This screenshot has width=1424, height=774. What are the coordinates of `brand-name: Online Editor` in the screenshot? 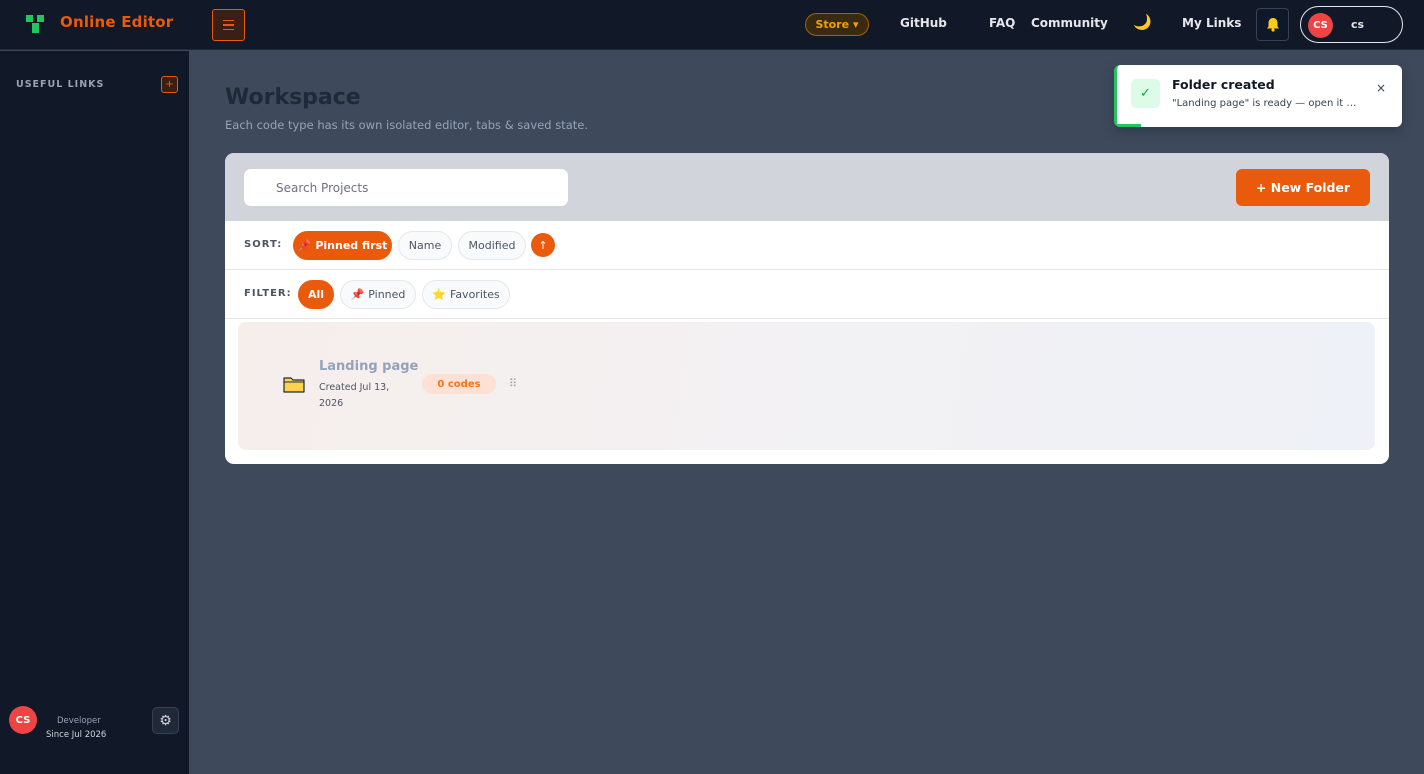 It's located at (116, 22).